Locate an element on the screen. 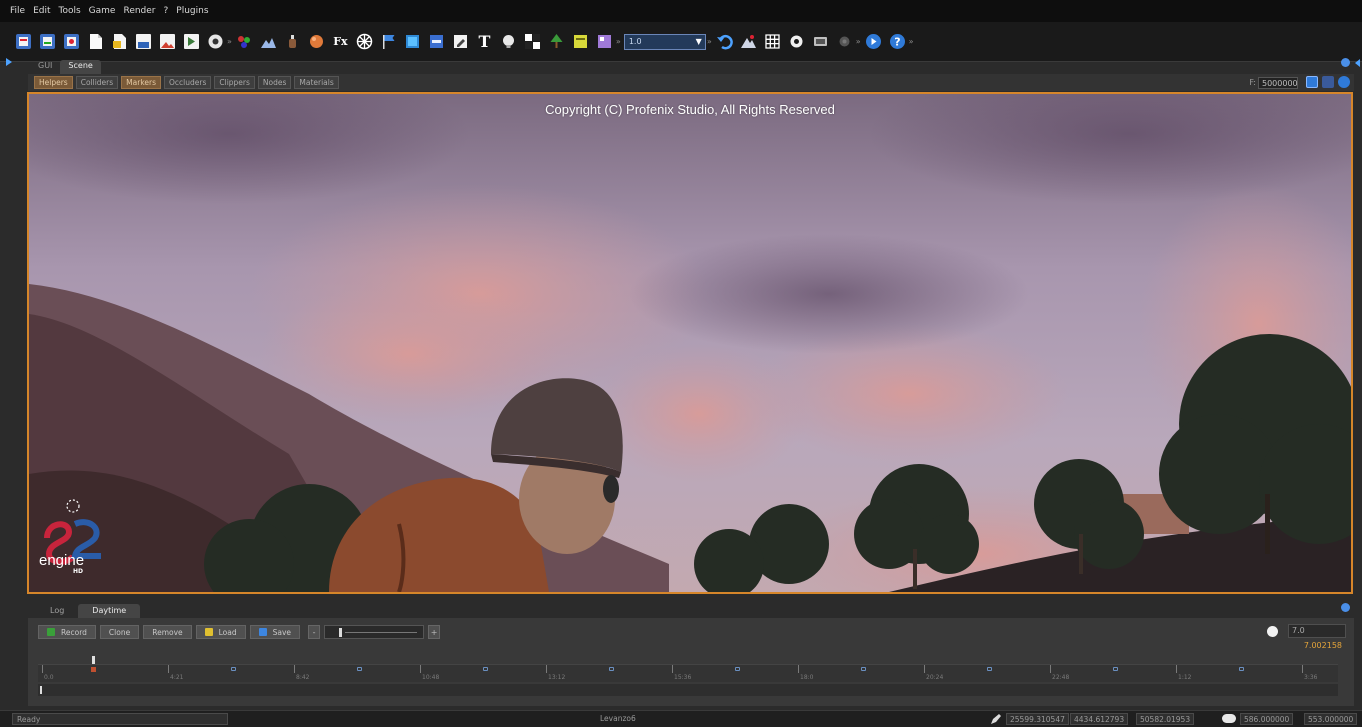 The height and width of the screenshot is (727, 1362). new-scene-icon is located at coordinates (23, 41).